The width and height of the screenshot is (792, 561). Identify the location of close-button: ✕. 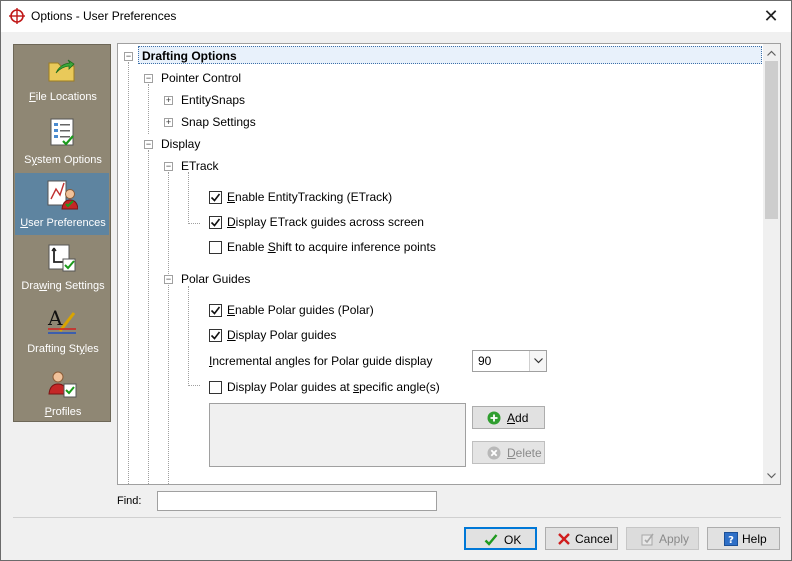
(771, 16).